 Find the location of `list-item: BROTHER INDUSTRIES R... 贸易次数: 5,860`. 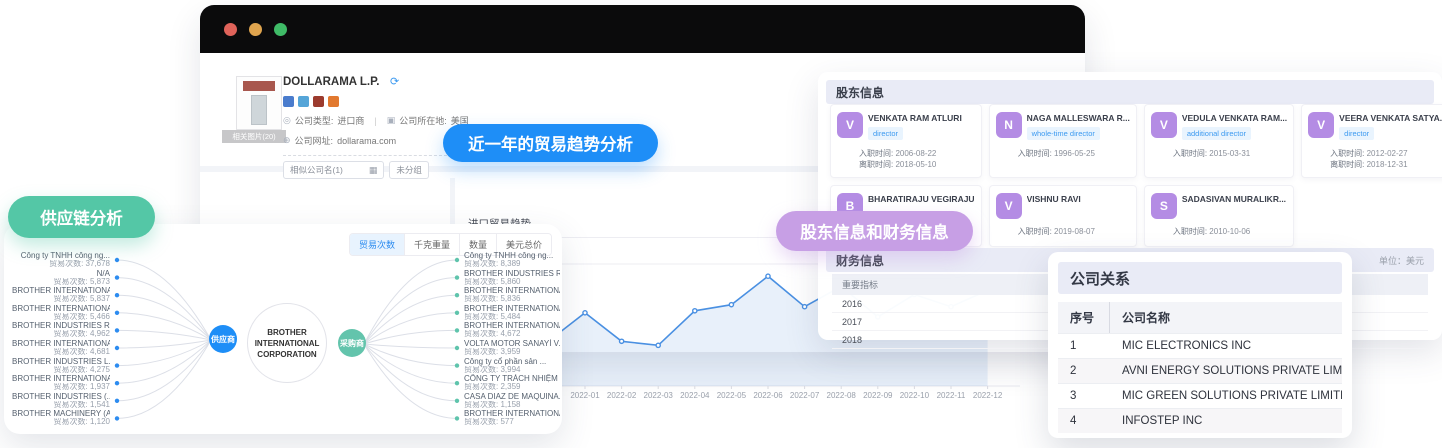

list-item: BROTHER INDUSTRIES R... 贸易次数: 5,860 is located at coordinates (512, 278).